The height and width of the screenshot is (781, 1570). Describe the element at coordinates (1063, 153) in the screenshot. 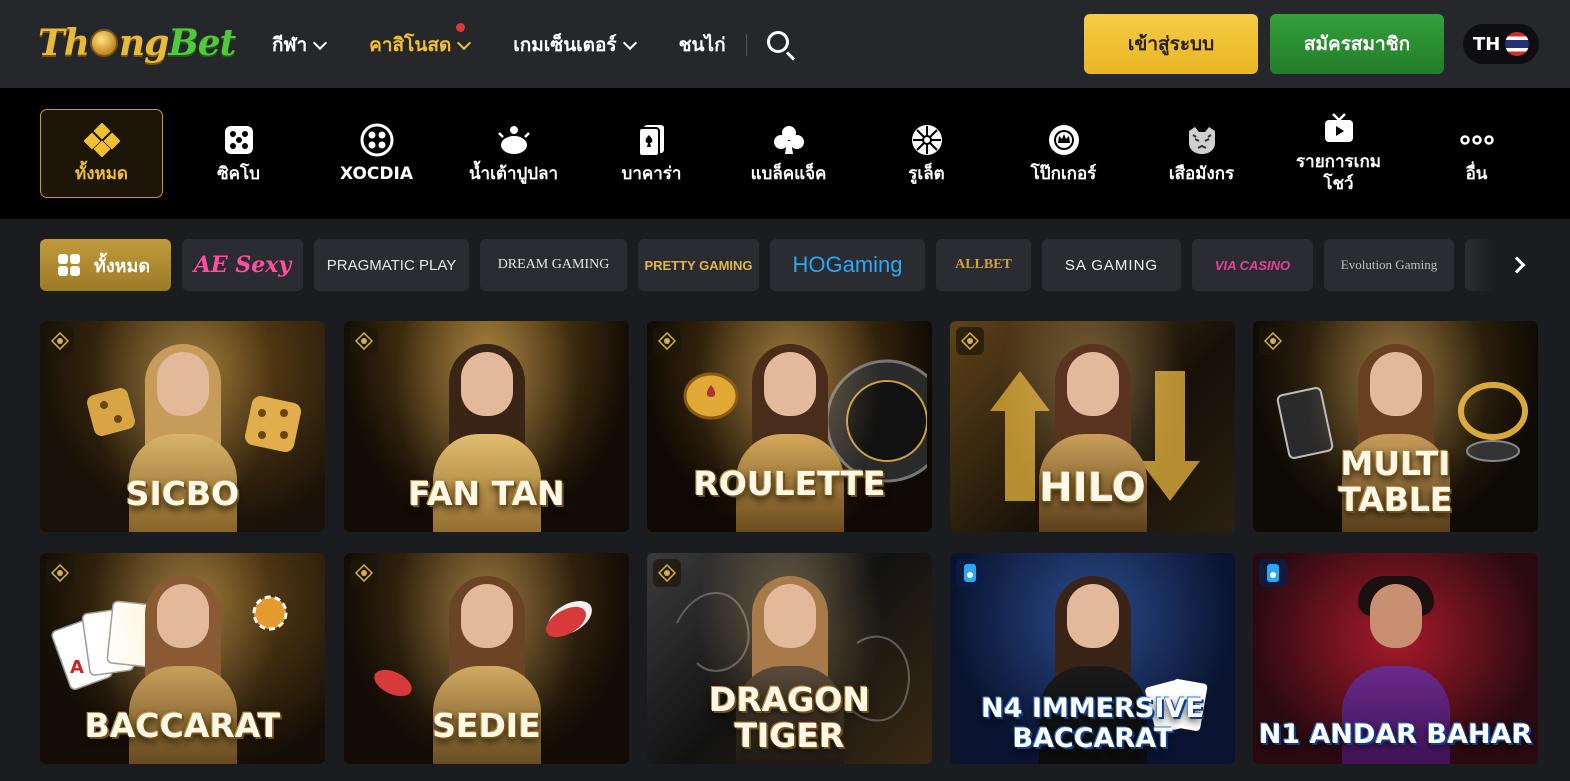

I see `category-poker: โป๊กเกอร์` at that location.